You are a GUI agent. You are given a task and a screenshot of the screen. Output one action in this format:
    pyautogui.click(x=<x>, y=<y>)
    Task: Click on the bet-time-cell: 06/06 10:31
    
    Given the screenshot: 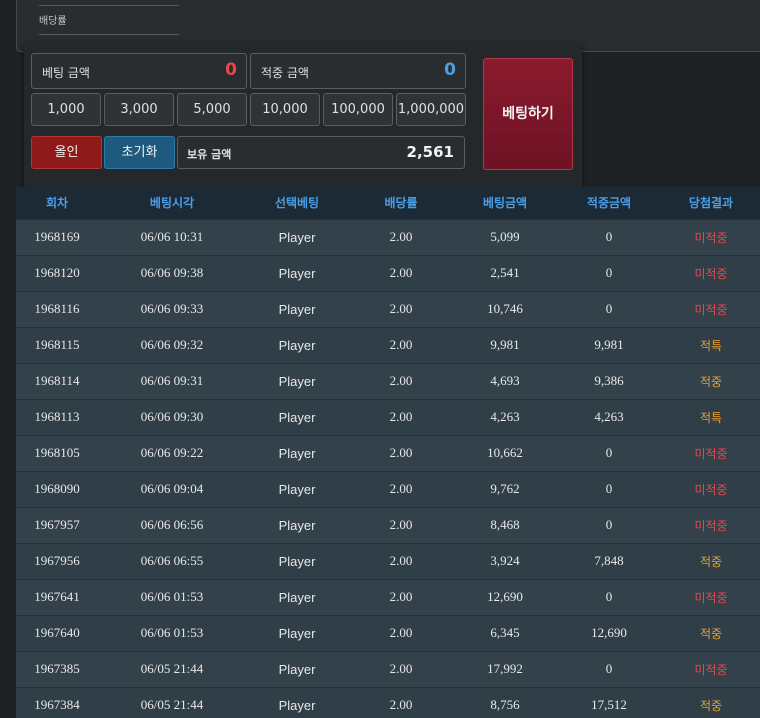 What is the action you would take?
    pyautogui.click(x=172, y=236)
    